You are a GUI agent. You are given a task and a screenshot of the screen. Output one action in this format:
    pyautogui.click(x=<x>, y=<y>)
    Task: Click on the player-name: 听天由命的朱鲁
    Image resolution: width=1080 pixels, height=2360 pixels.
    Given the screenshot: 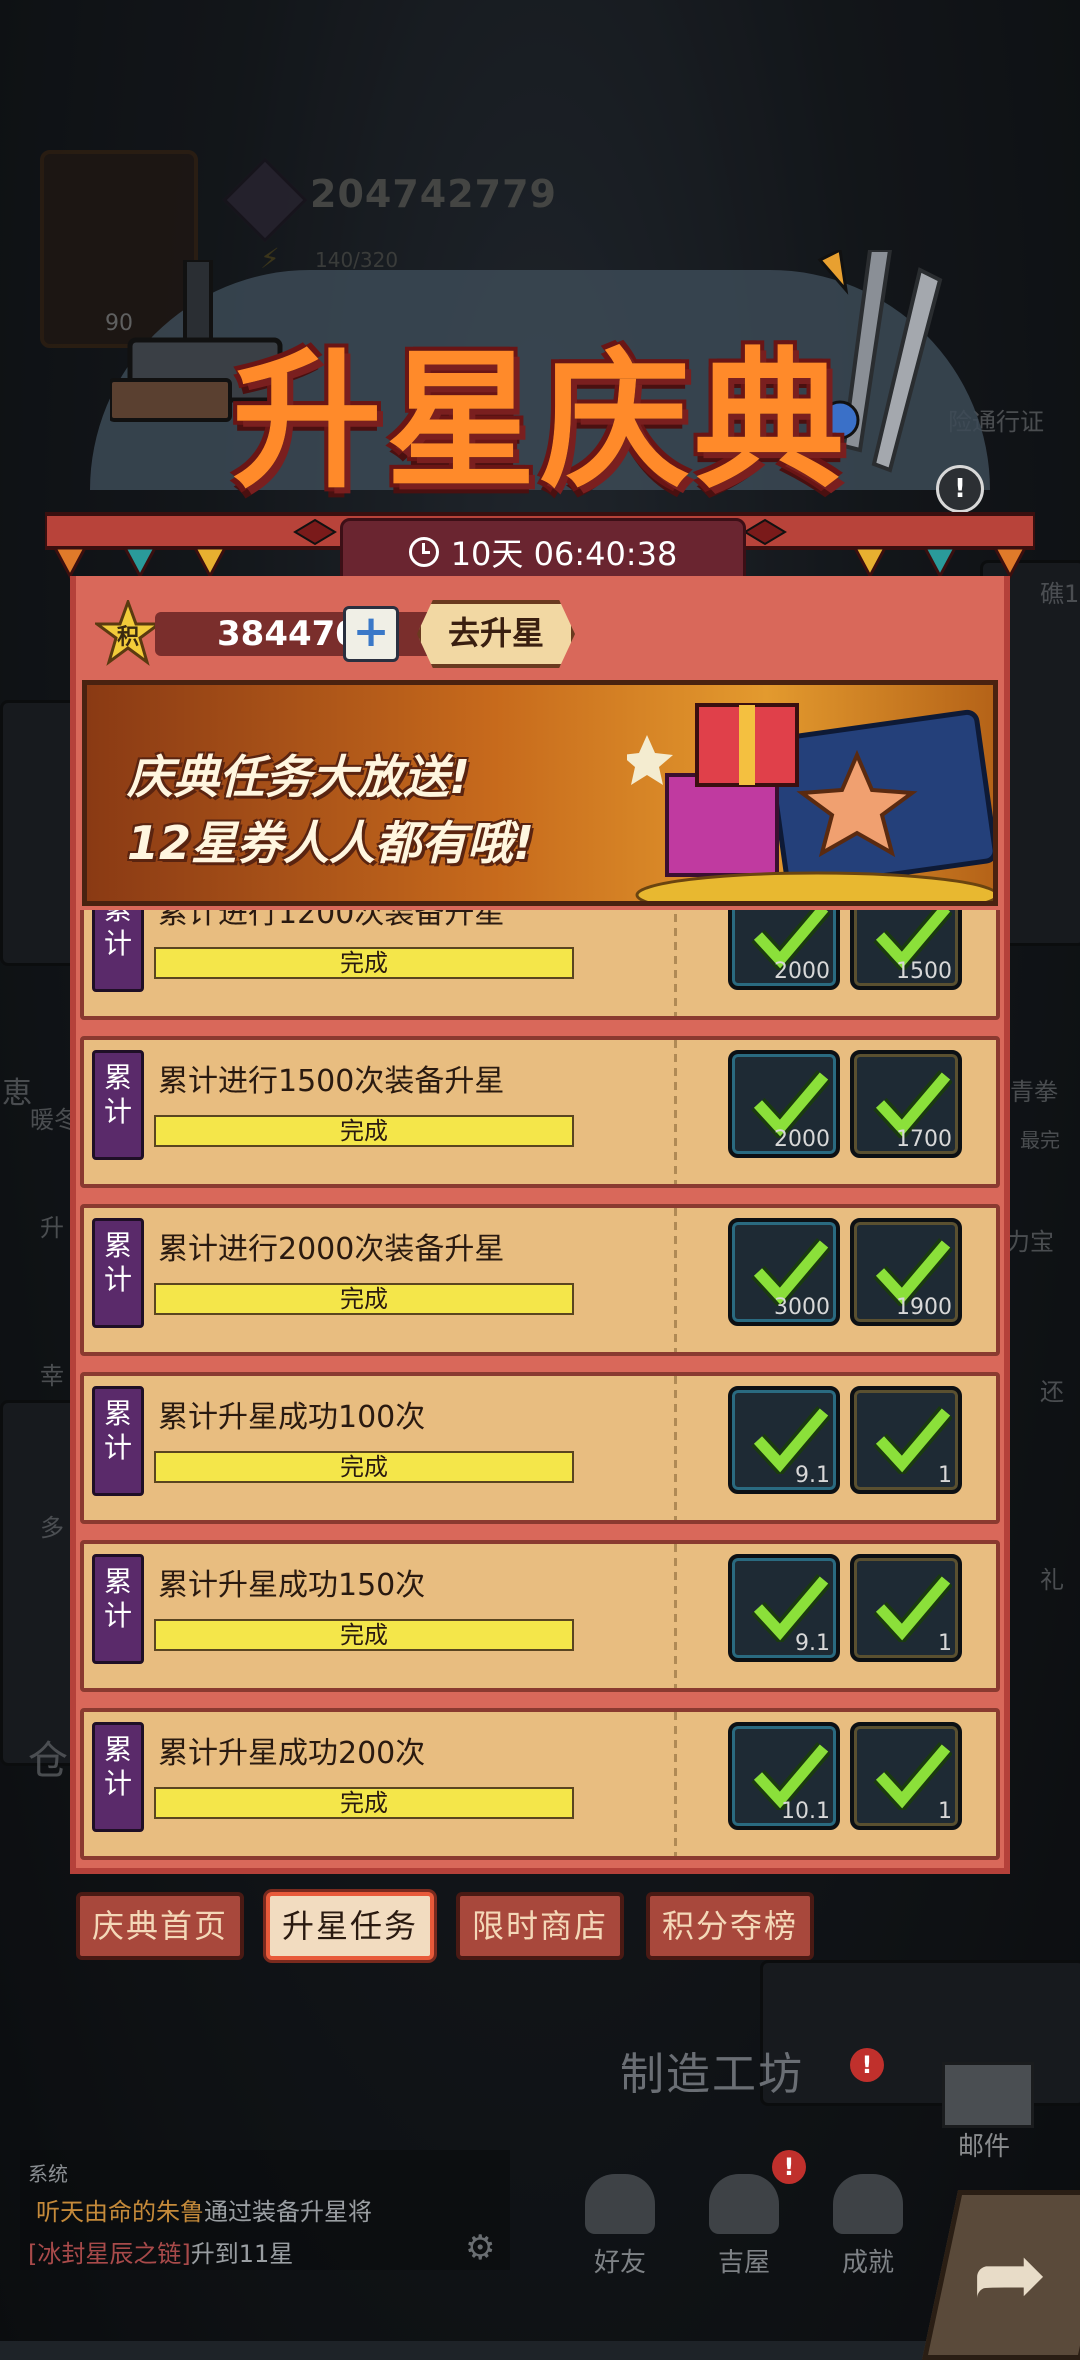 What is the action you would take?
    pyautogui.click(x=120, y=2212)
    